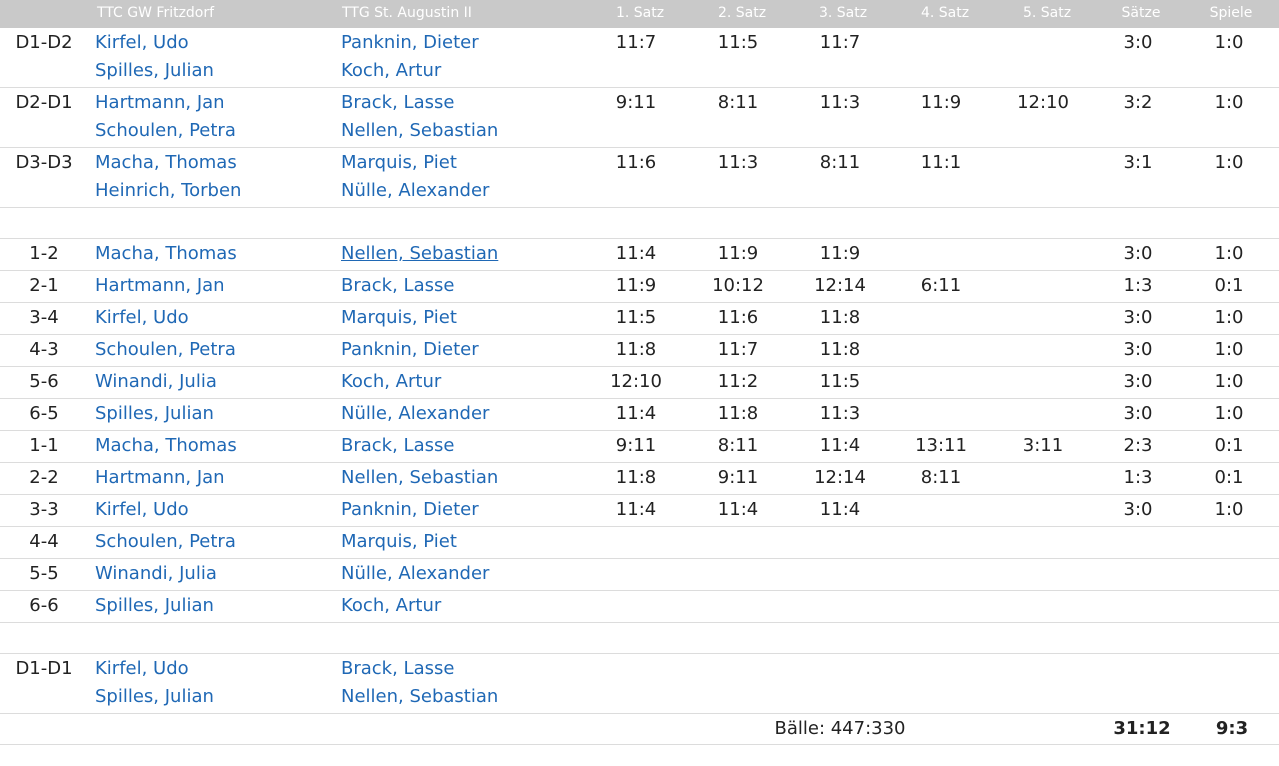 This screenshot has width=1279, height=766. What do you see at coordinates (840, 381) in the screenshot?
I see `set-score-3: 11:5` at bounding box center [840, 381].